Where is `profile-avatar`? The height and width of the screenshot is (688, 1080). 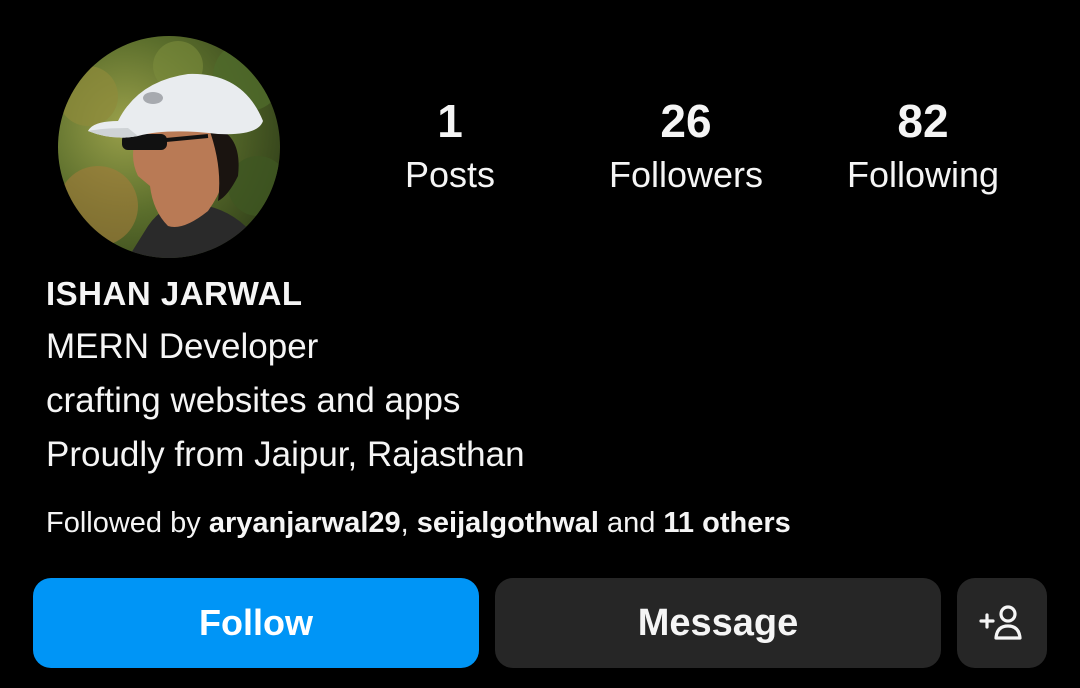
profile-avatar is located at coordinates (169, 147).